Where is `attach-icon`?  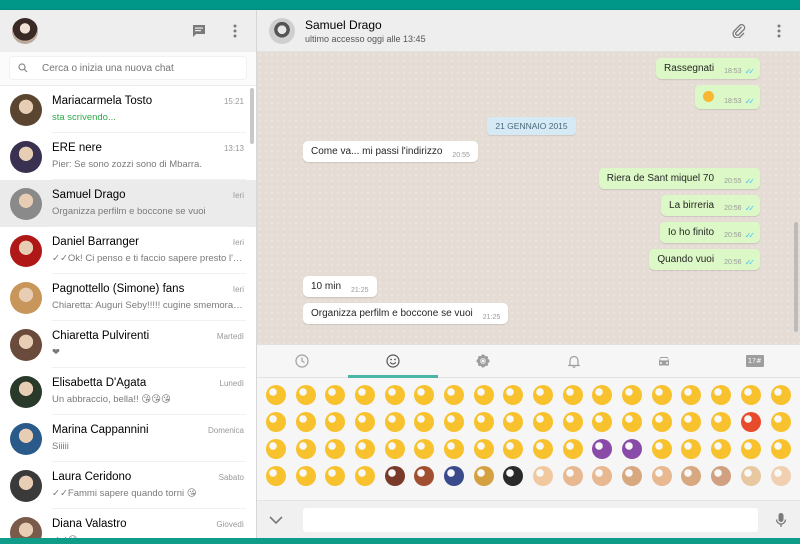 attach-icon is located at coordinates (739, 31).